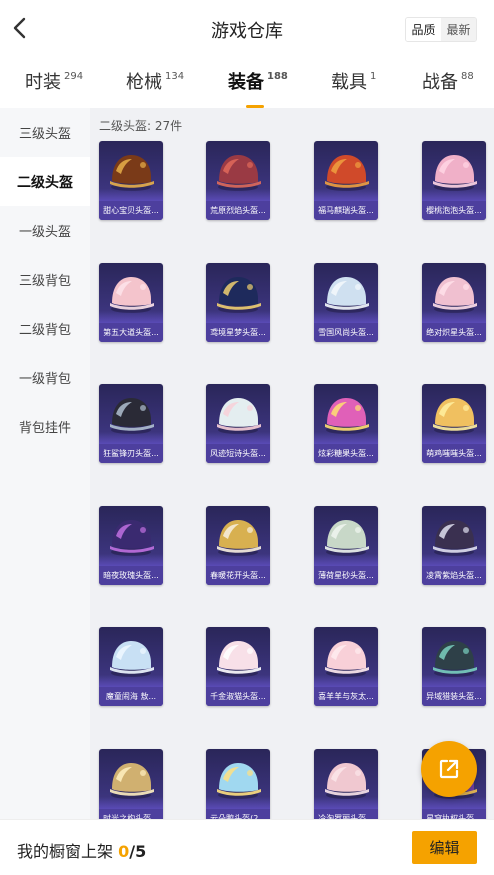 The width and height of the screenshot is (494, 875). I want to click on sort-toggle: 品质 最新, so click(441, 29).